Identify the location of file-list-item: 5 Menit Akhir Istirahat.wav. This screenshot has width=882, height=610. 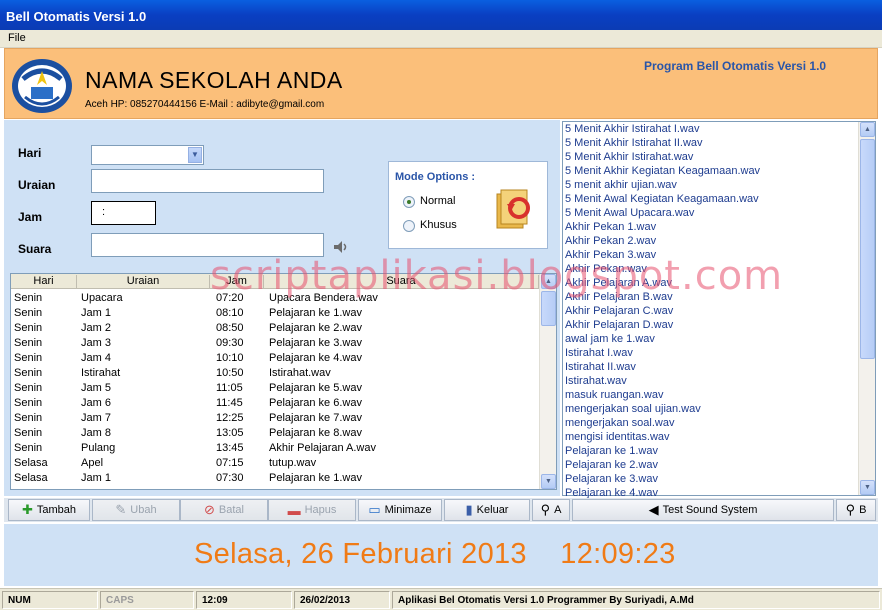
(711, 158).